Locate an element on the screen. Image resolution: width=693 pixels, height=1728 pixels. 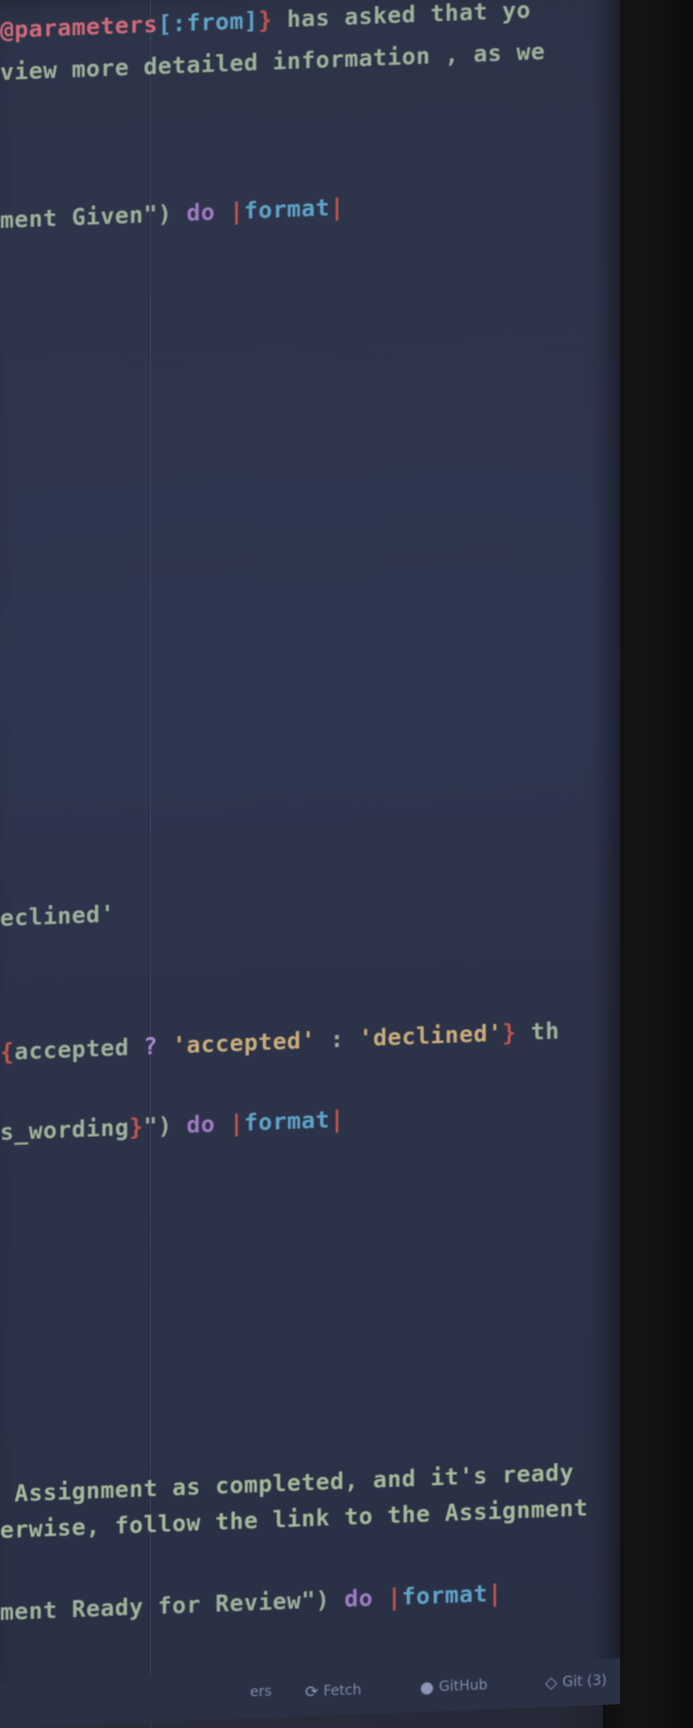
code-token: @parameters is located at coordinates (79, 27).